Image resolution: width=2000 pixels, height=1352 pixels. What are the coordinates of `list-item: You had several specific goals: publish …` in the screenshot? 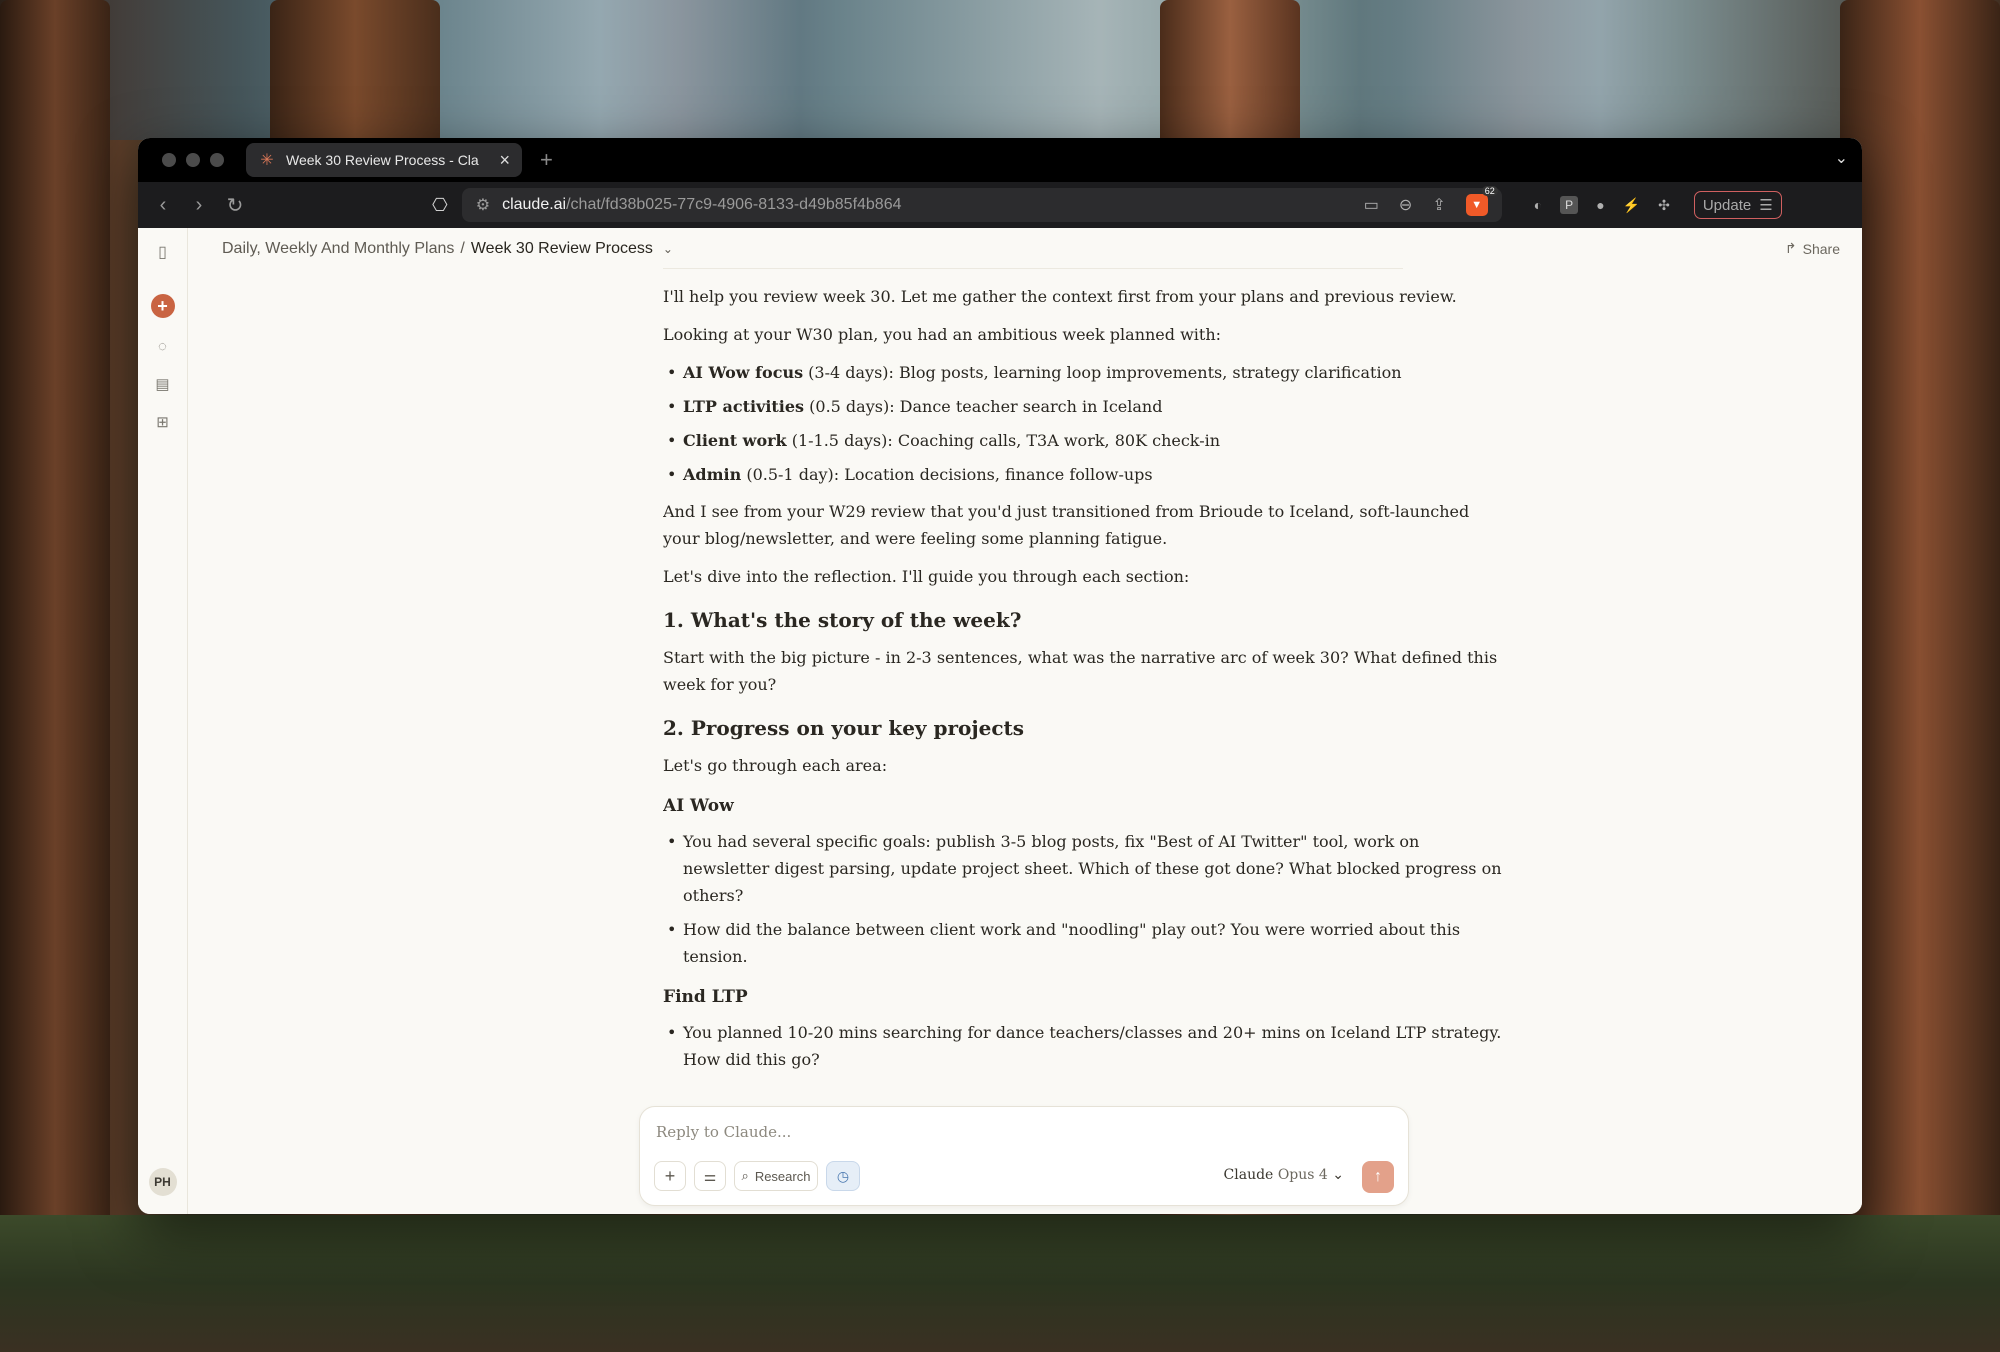 It's located at (1085, 868).